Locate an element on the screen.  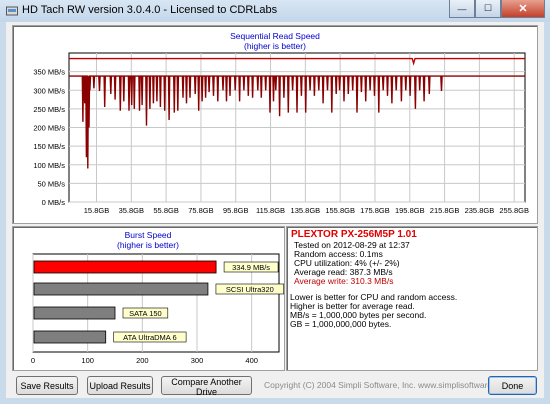
x-tick-label: 15.8GB is located at coordinates (96, 210).